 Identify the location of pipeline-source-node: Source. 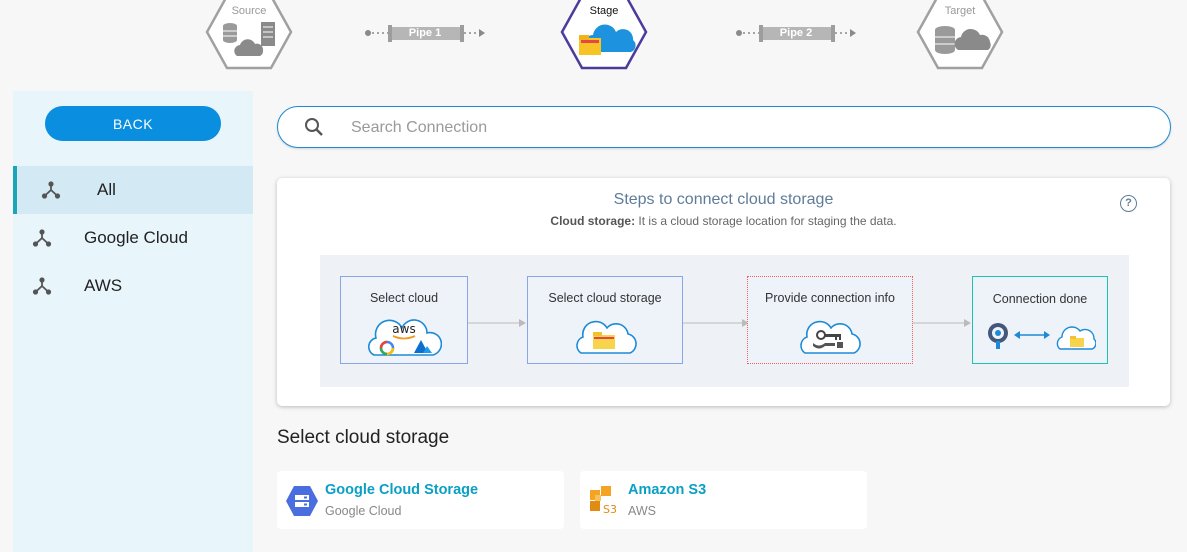
(249, 36).